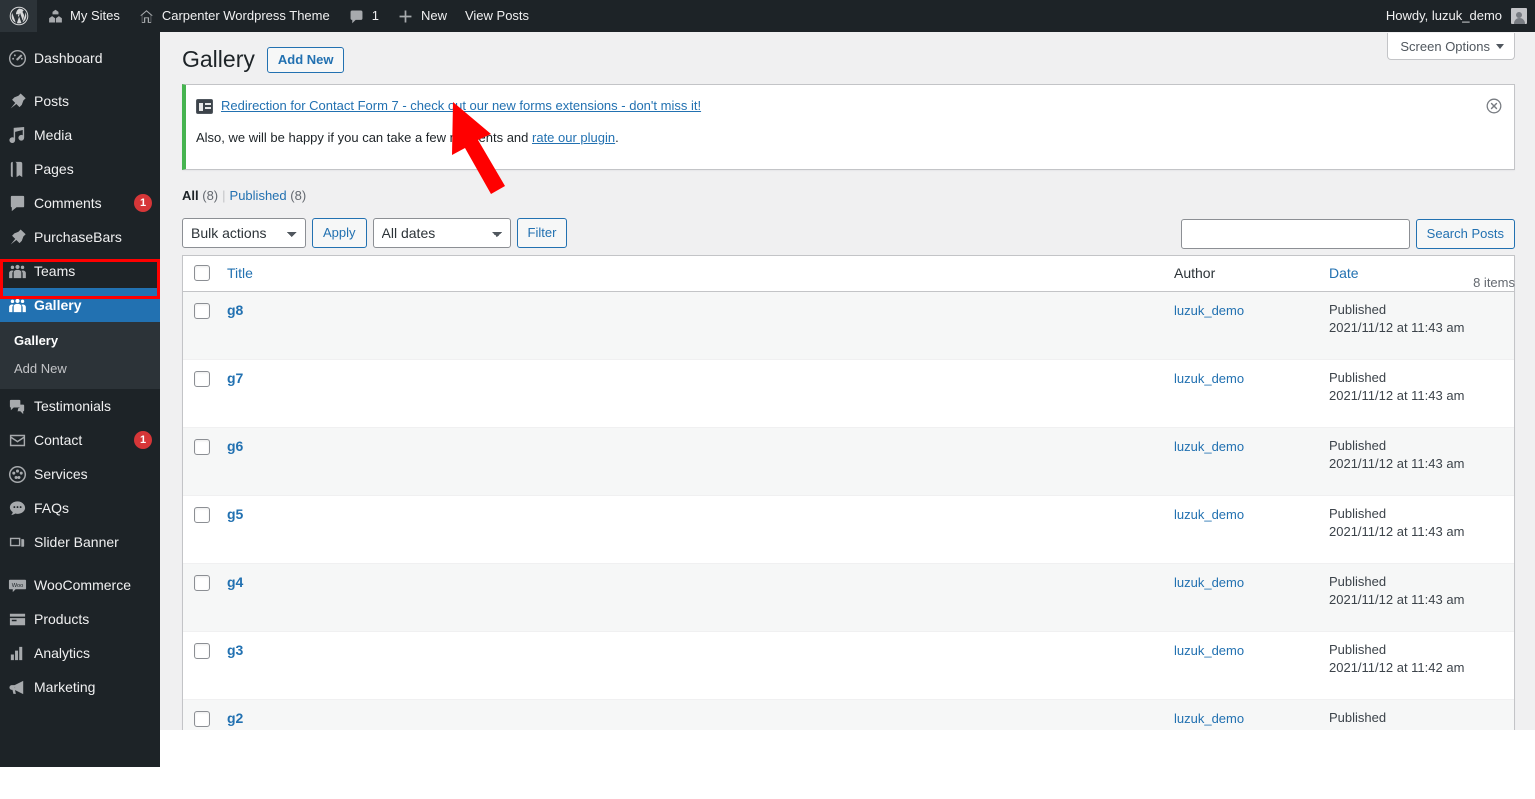 The width and height of the screenshot is (1535, 799). What do you see at coordinates (80, 440) in the screenshot?
I see `sidebar-item-contact: Contact 1` at bounding box center [80, 440].